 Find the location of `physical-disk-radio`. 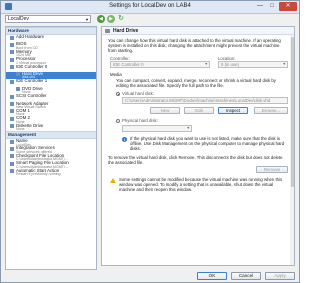

physical-disk-radio is located at coordinates (118, 121).